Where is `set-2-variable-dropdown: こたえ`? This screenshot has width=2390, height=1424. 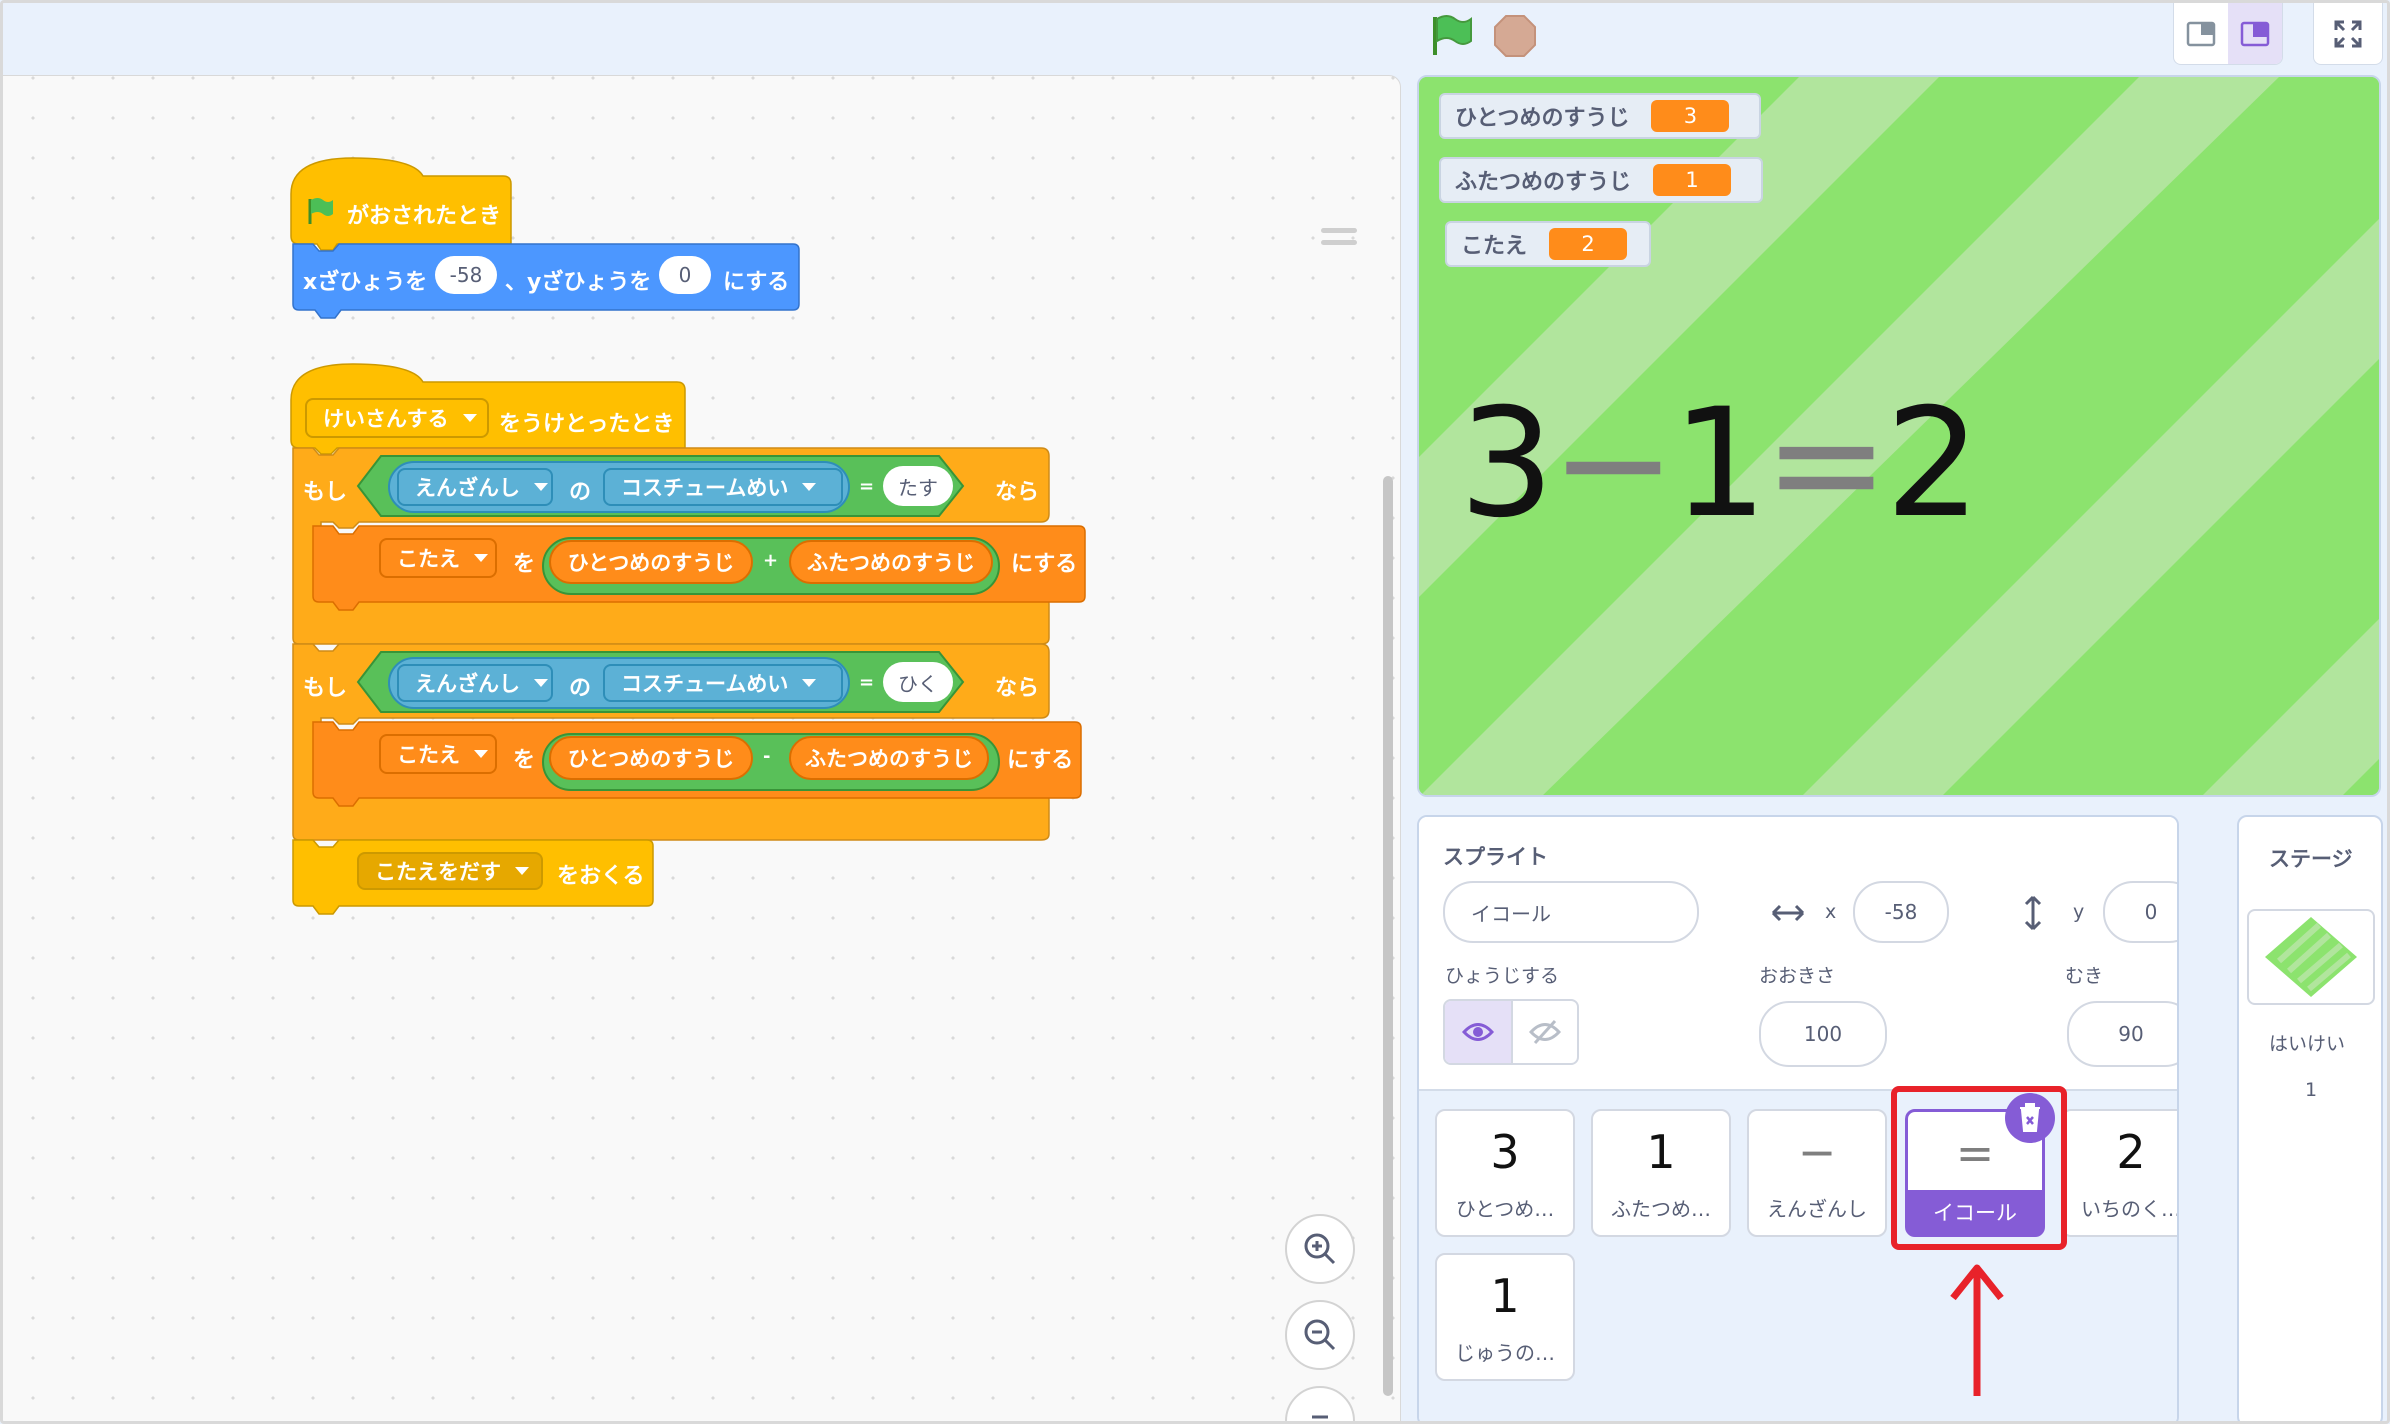
set-2-variable-dropdown: こたえ is located at coordinates (438, 754).